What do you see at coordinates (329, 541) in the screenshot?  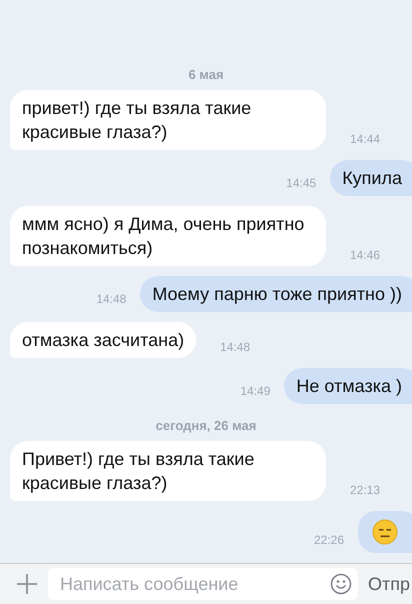 I see `message-time: 22:26` at bounding box center [329, 541].